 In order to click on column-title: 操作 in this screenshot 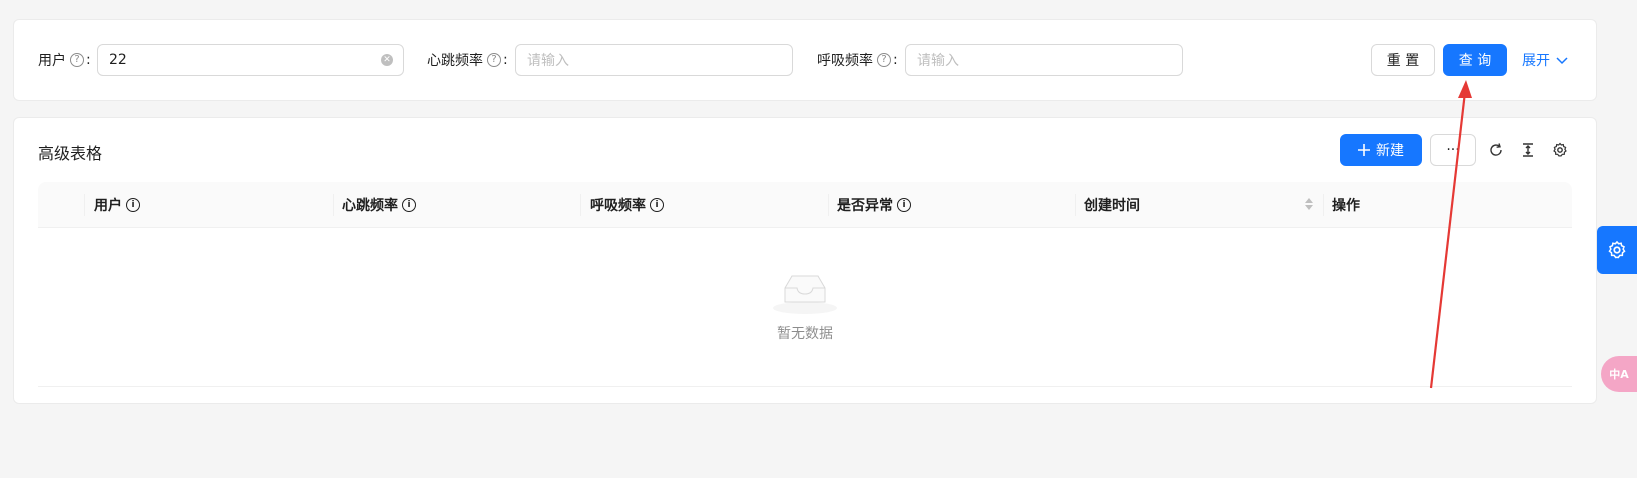, I will do `click(1346, 206)`.